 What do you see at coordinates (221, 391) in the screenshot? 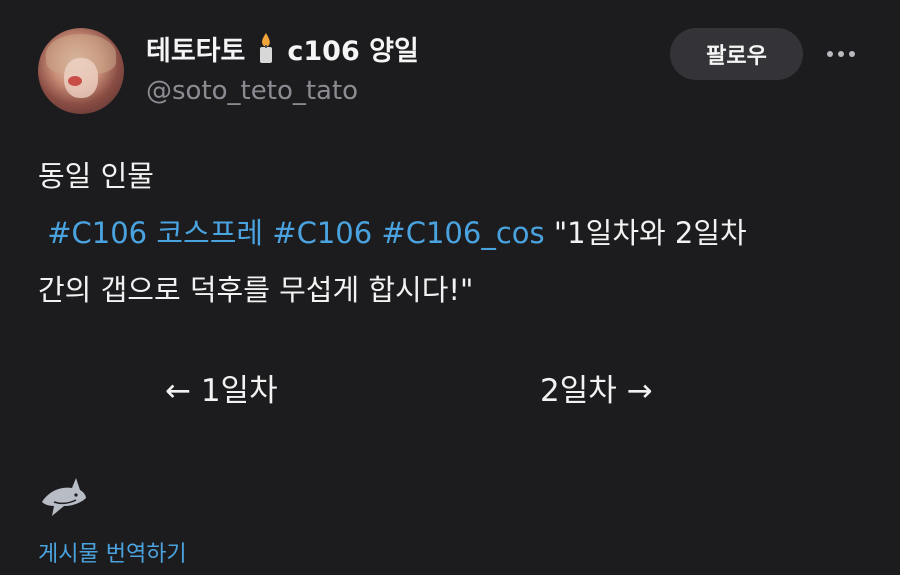
I see `day1-label: ← 1일차` at bounding box center [221, 391].